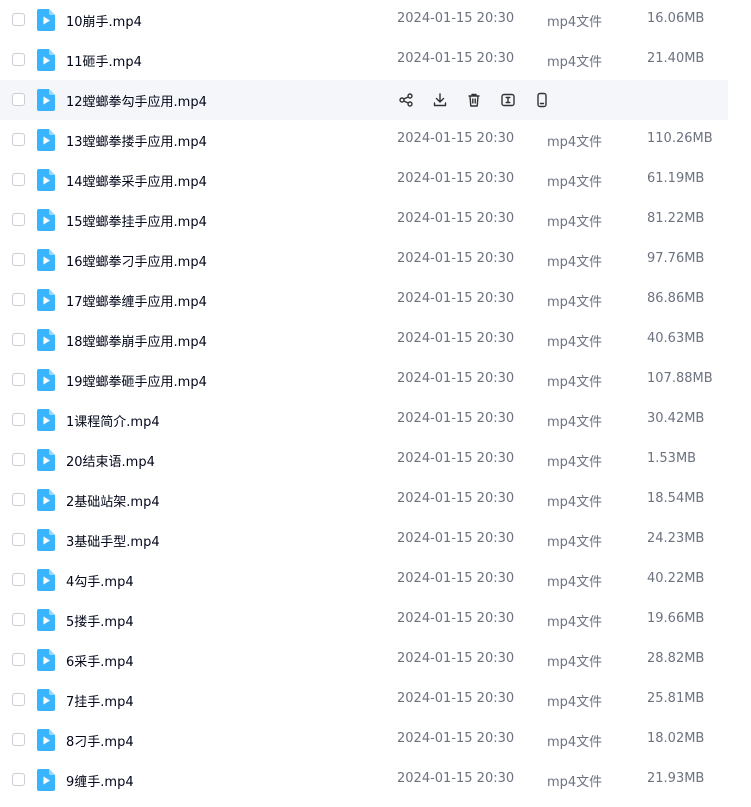  What do you see at coordinates (113, 500) in the screenshot?
I see `file-name: 2基础站架.mp4` at bounding box center [113, 500].